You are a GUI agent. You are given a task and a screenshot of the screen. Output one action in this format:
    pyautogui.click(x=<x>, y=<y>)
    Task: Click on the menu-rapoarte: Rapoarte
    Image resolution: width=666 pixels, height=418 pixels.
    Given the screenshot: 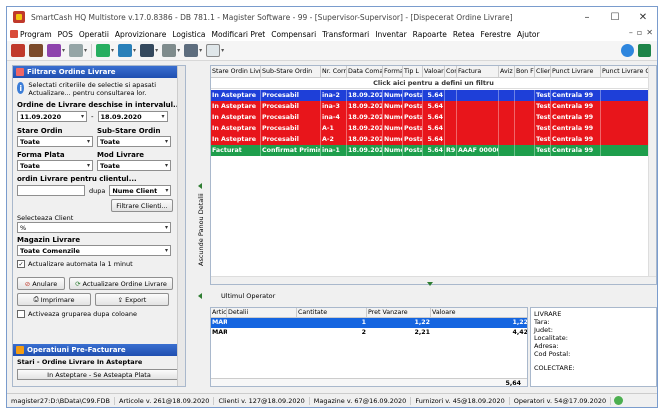 What is the action you would take?
    pyautogui.click(x=430, y=34)
    